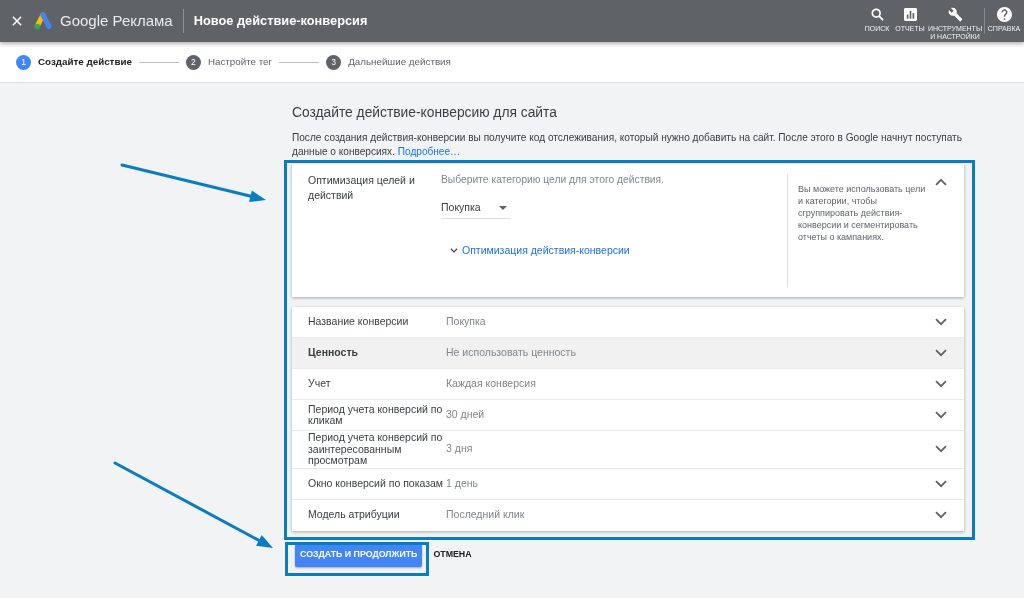 This screenshot has width=1024, height=598. I want to click on setting-value: 30 дней, so click(466, 415).